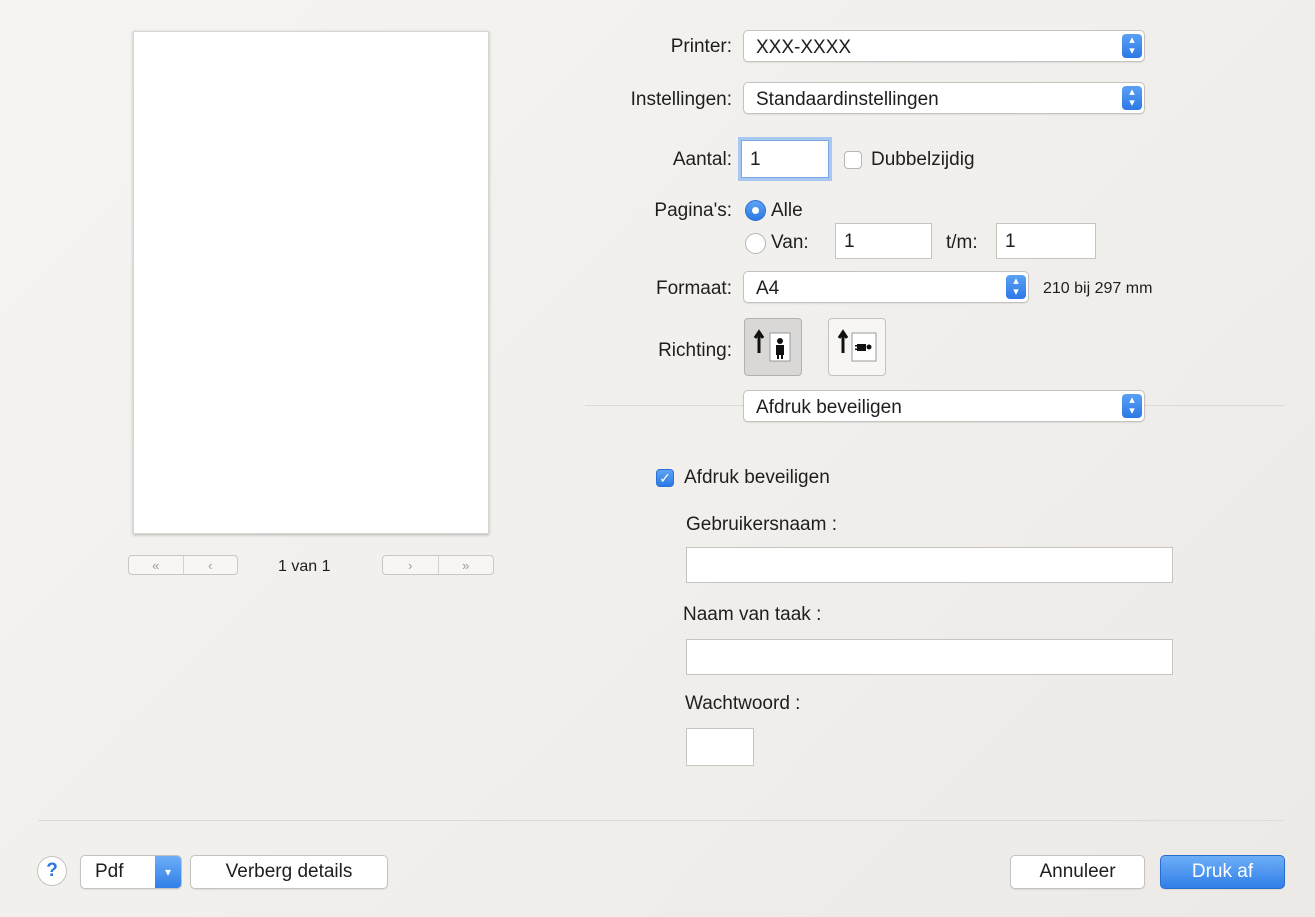  What do you see at coordinates (660, 820) in the screenshot?
I see `footer-divider` at bounding box center [660, 820].